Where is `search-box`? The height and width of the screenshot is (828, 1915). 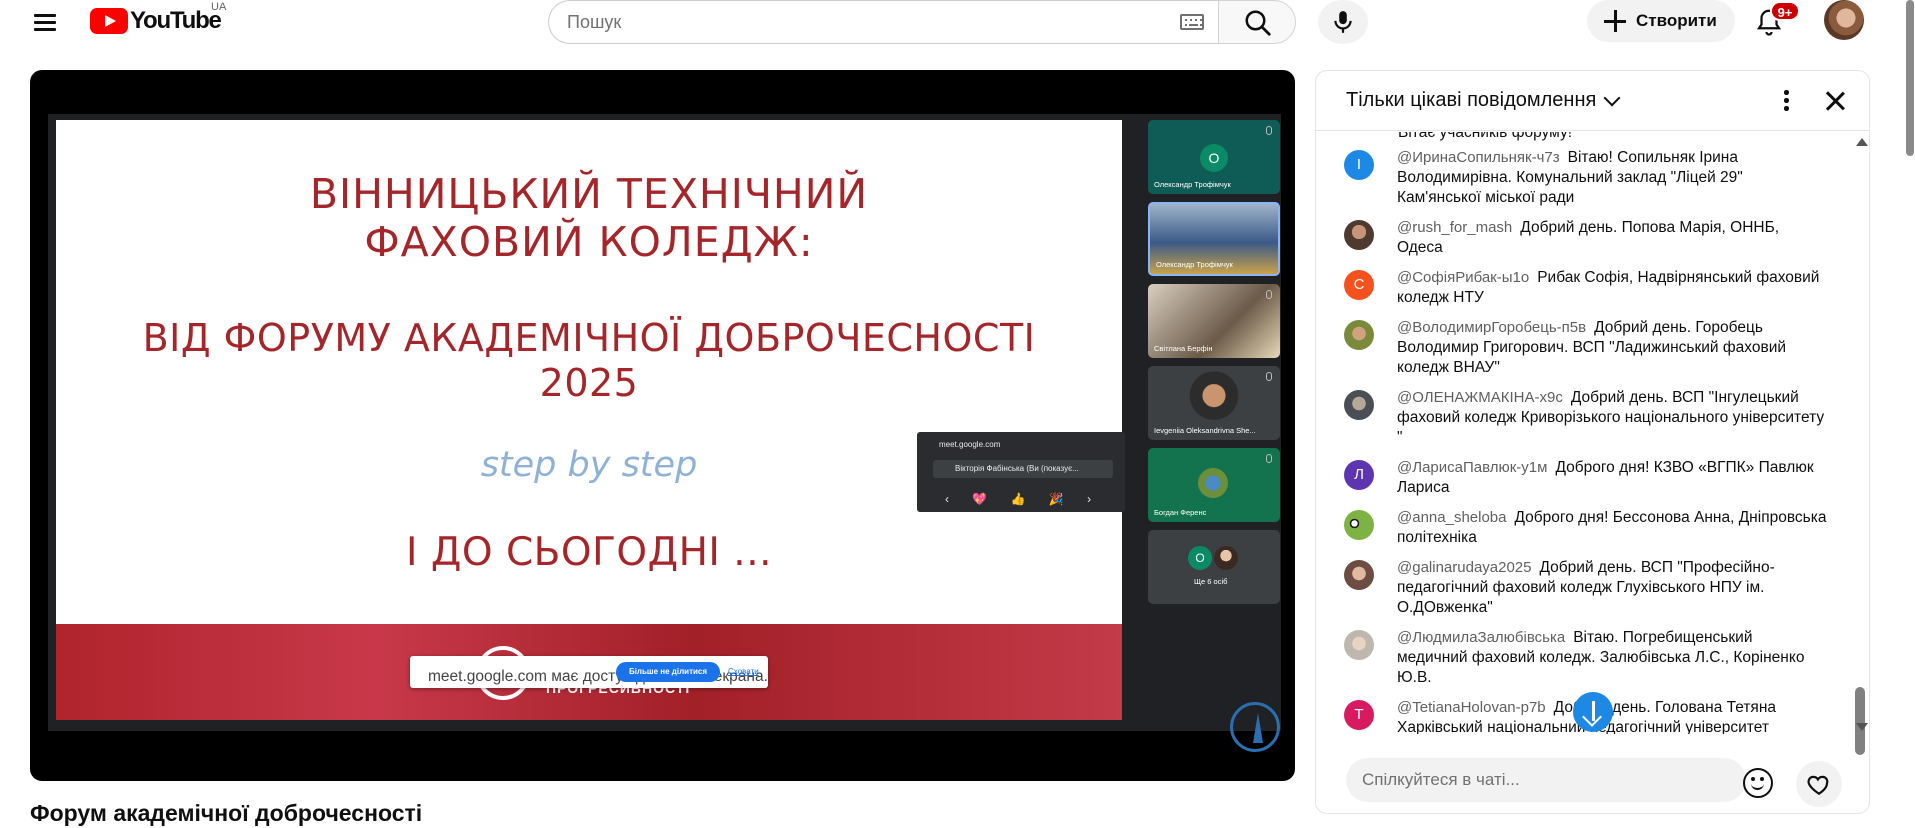 search-box is located at coordinates (883, 22).